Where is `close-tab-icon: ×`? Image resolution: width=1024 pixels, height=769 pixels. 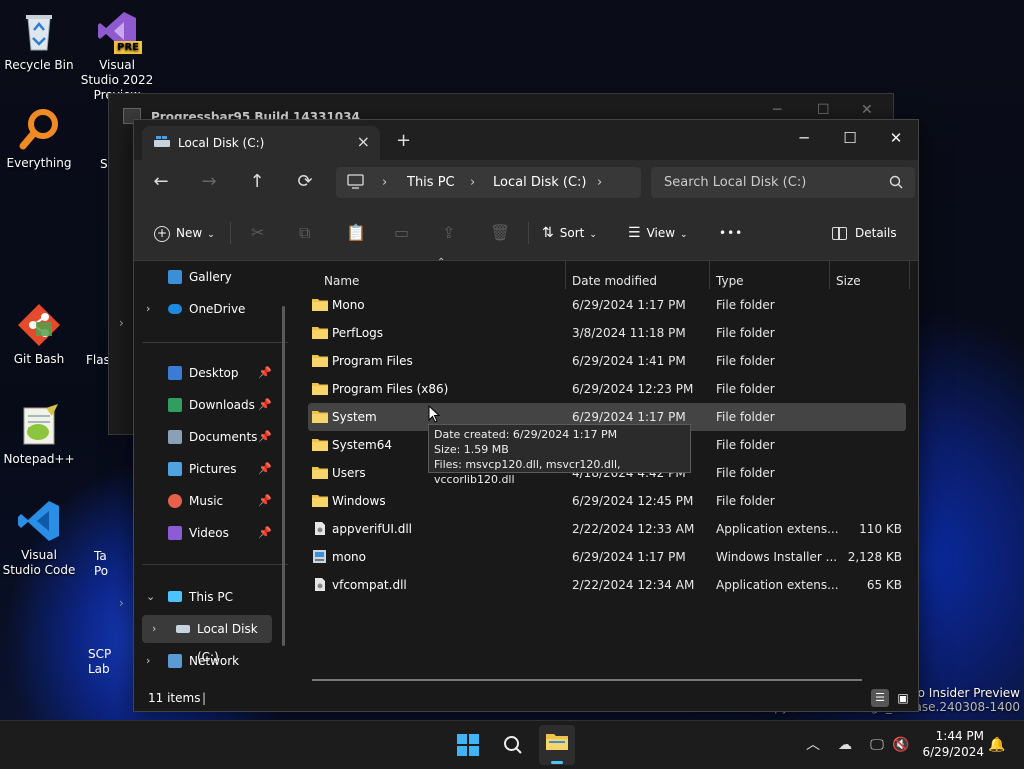
close-tab-icon: × is located at coordinates (363, 141).